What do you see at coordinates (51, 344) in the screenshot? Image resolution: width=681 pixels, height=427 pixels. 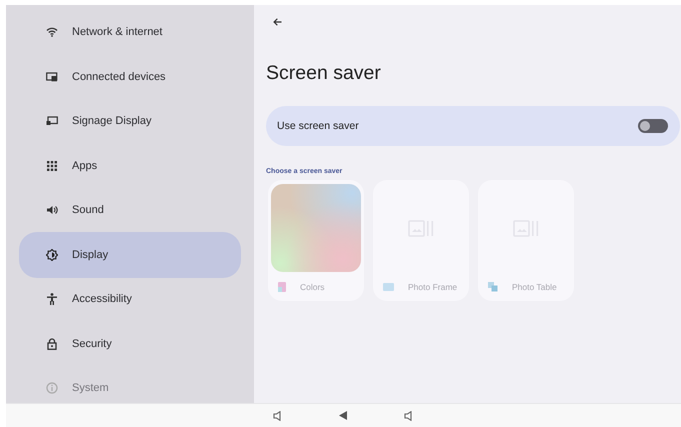 I see `lock-icon` at bounding box center [51, 344].